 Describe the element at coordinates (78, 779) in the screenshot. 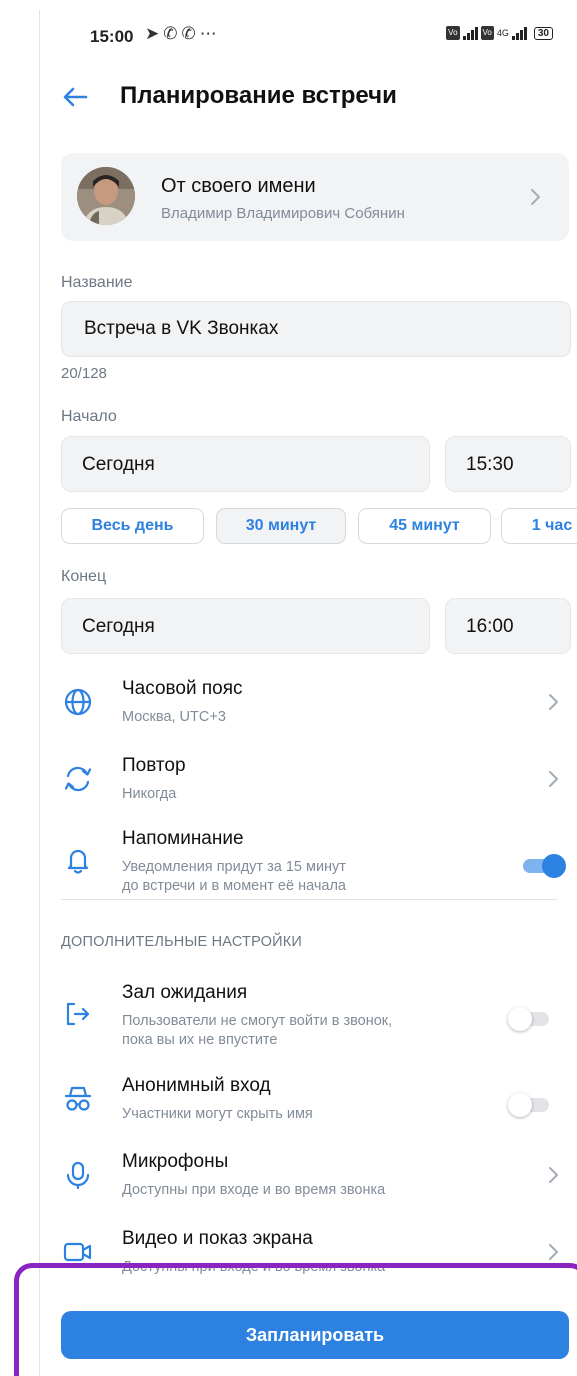

I see `repeat-icon` at that location.